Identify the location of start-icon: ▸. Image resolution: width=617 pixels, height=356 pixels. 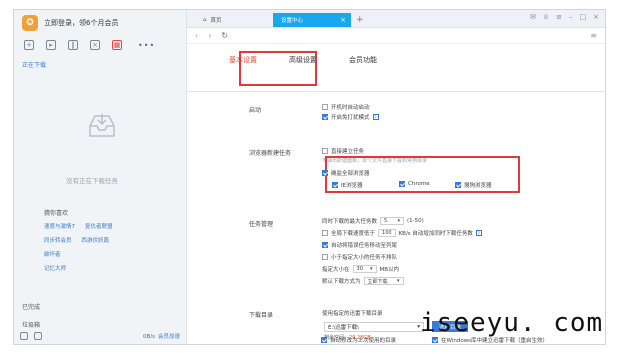
(51, 45).